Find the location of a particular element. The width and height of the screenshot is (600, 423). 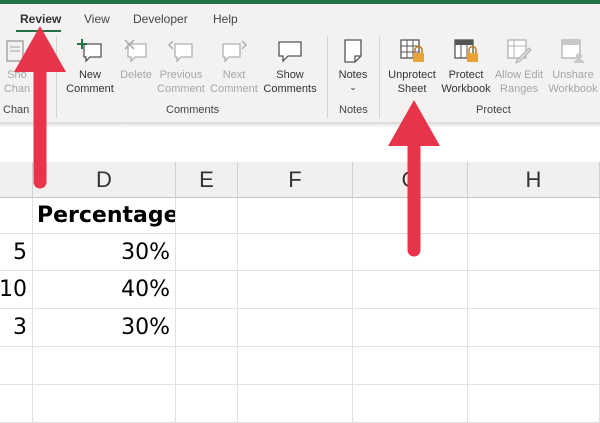

group-label-notes: Notes is located at coordinates (353, 110).